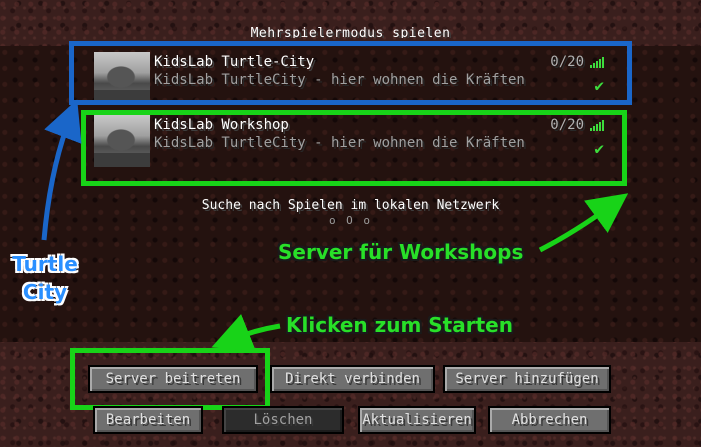 The image size is (701, 447). Describe the element at coordinates (527, 379) in the screenshot. I see `add-server-button: Server hinzufügen` at that location.